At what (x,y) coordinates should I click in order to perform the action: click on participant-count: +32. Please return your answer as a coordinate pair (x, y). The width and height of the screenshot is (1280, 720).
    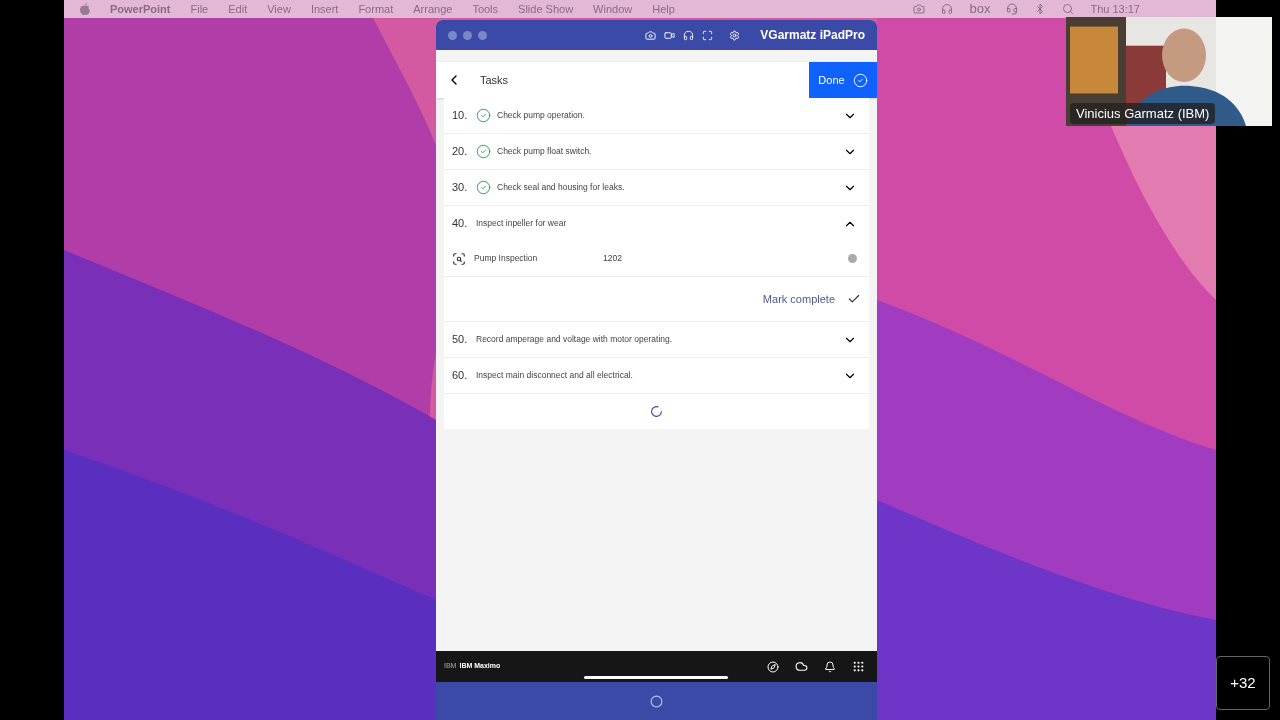
    Looking at the image, I should click on (1243, 683).